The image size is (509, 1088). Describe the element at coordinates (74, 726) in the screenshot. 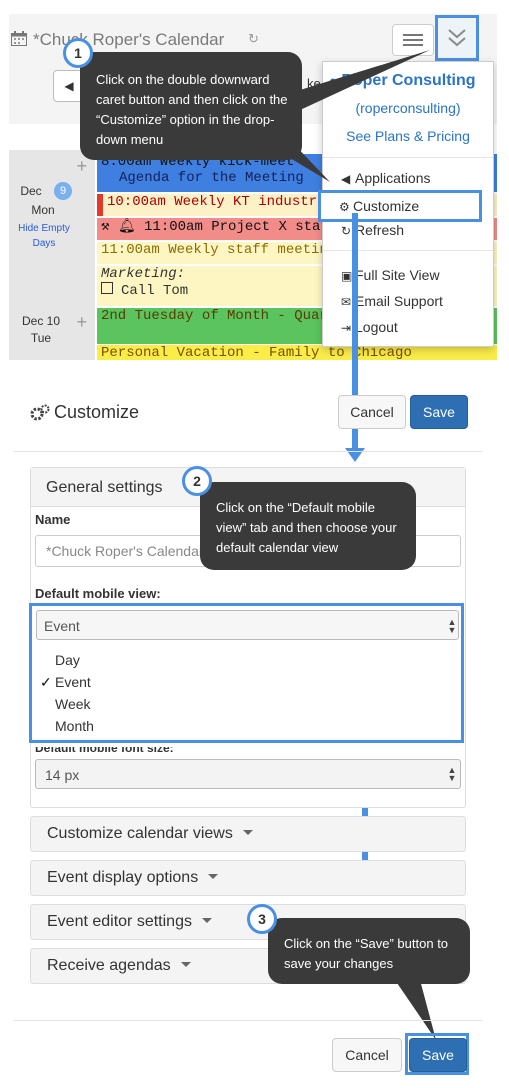

I see `option-month: Month` at that location.